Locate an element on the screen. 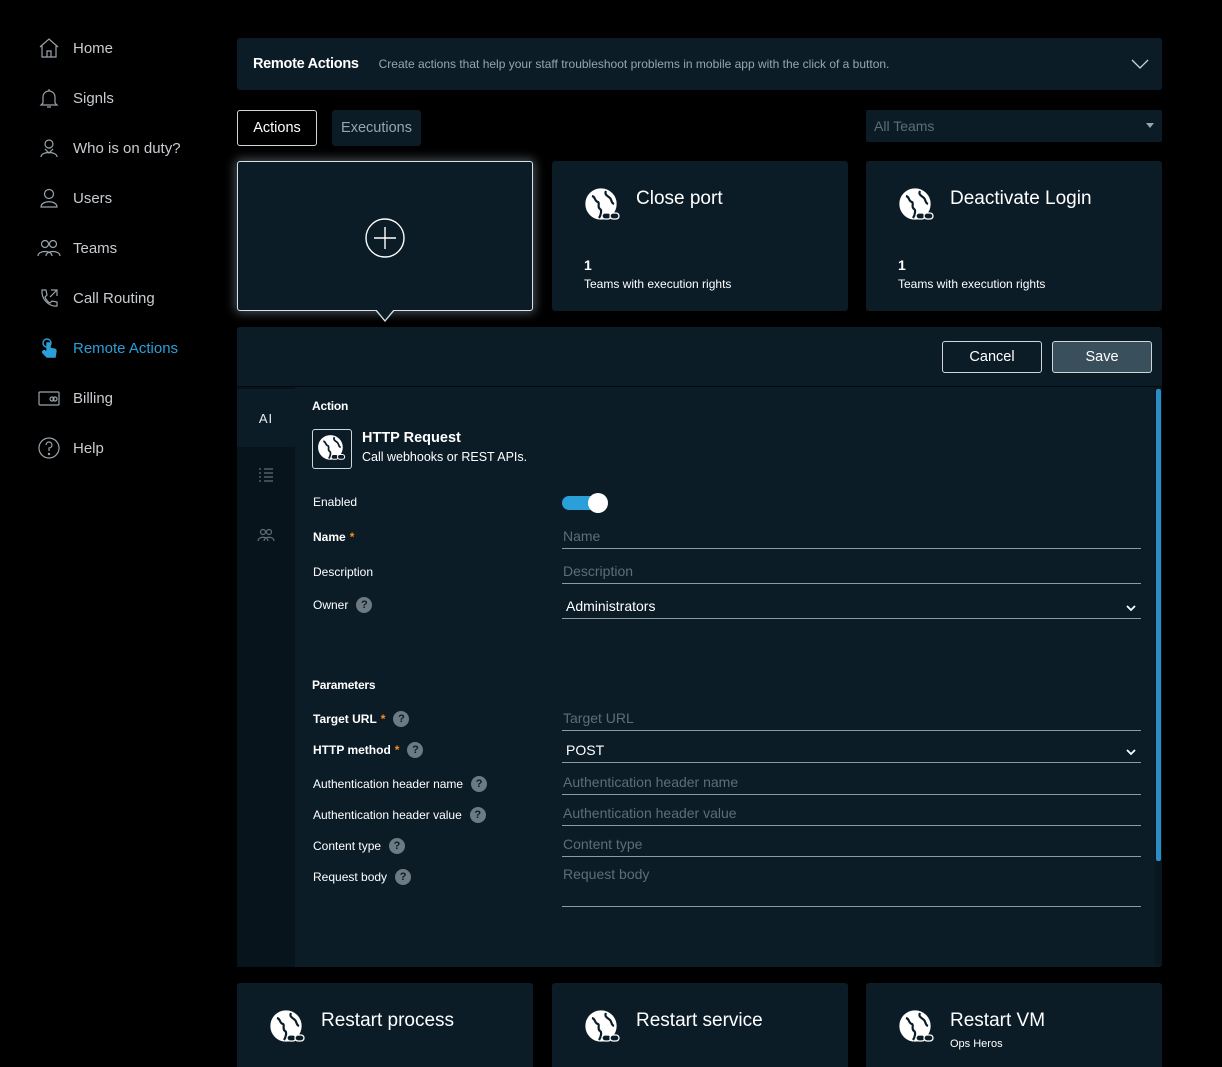 The image size is (1222, 1067). card-team-name: Ops Heros is located at coordinates (976, 1044).